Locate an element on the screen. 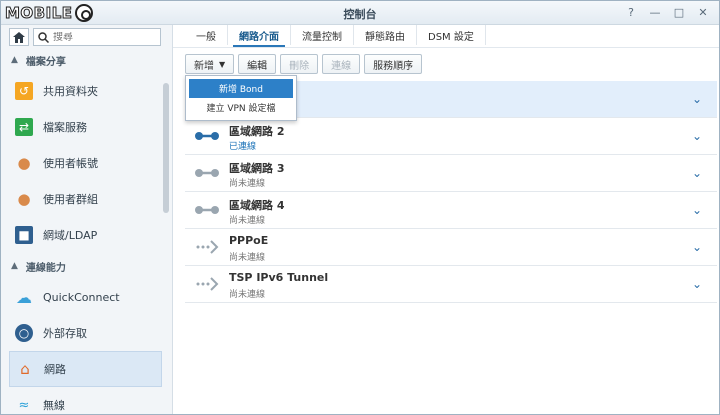 The width and height of the screenshot is (720, 415). maximize-icon: □ is located at coordinates (679, 12).